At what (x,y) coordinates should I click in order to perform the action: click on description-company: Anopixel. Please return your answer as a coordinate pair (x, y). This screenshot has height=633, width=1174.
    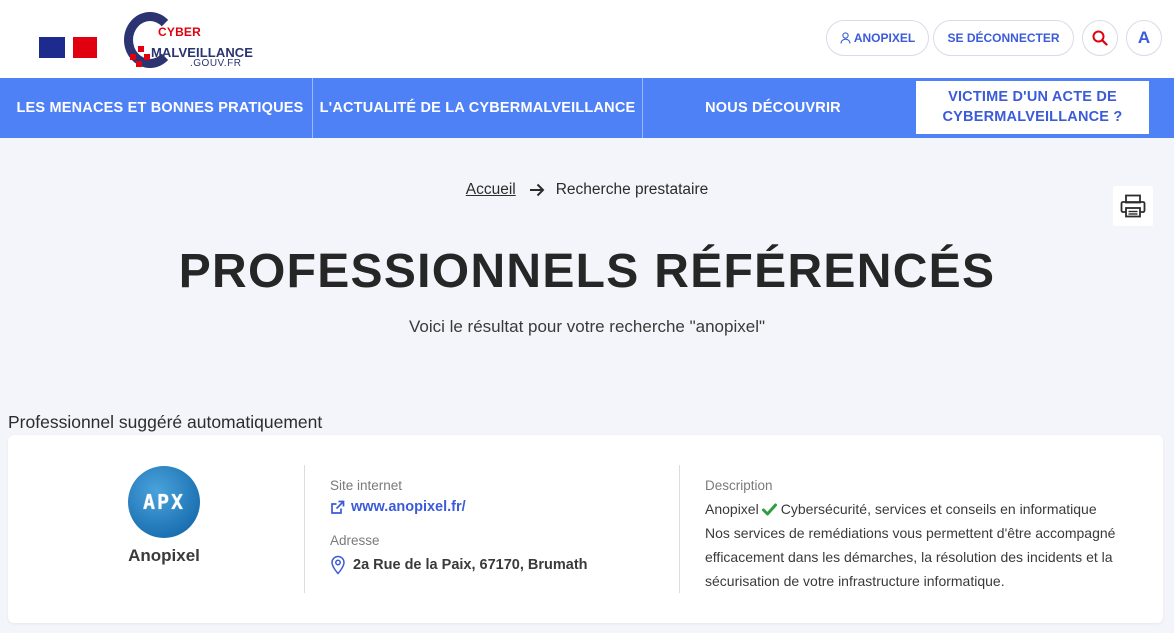
    Looking at the image, I should click on (732, 509).